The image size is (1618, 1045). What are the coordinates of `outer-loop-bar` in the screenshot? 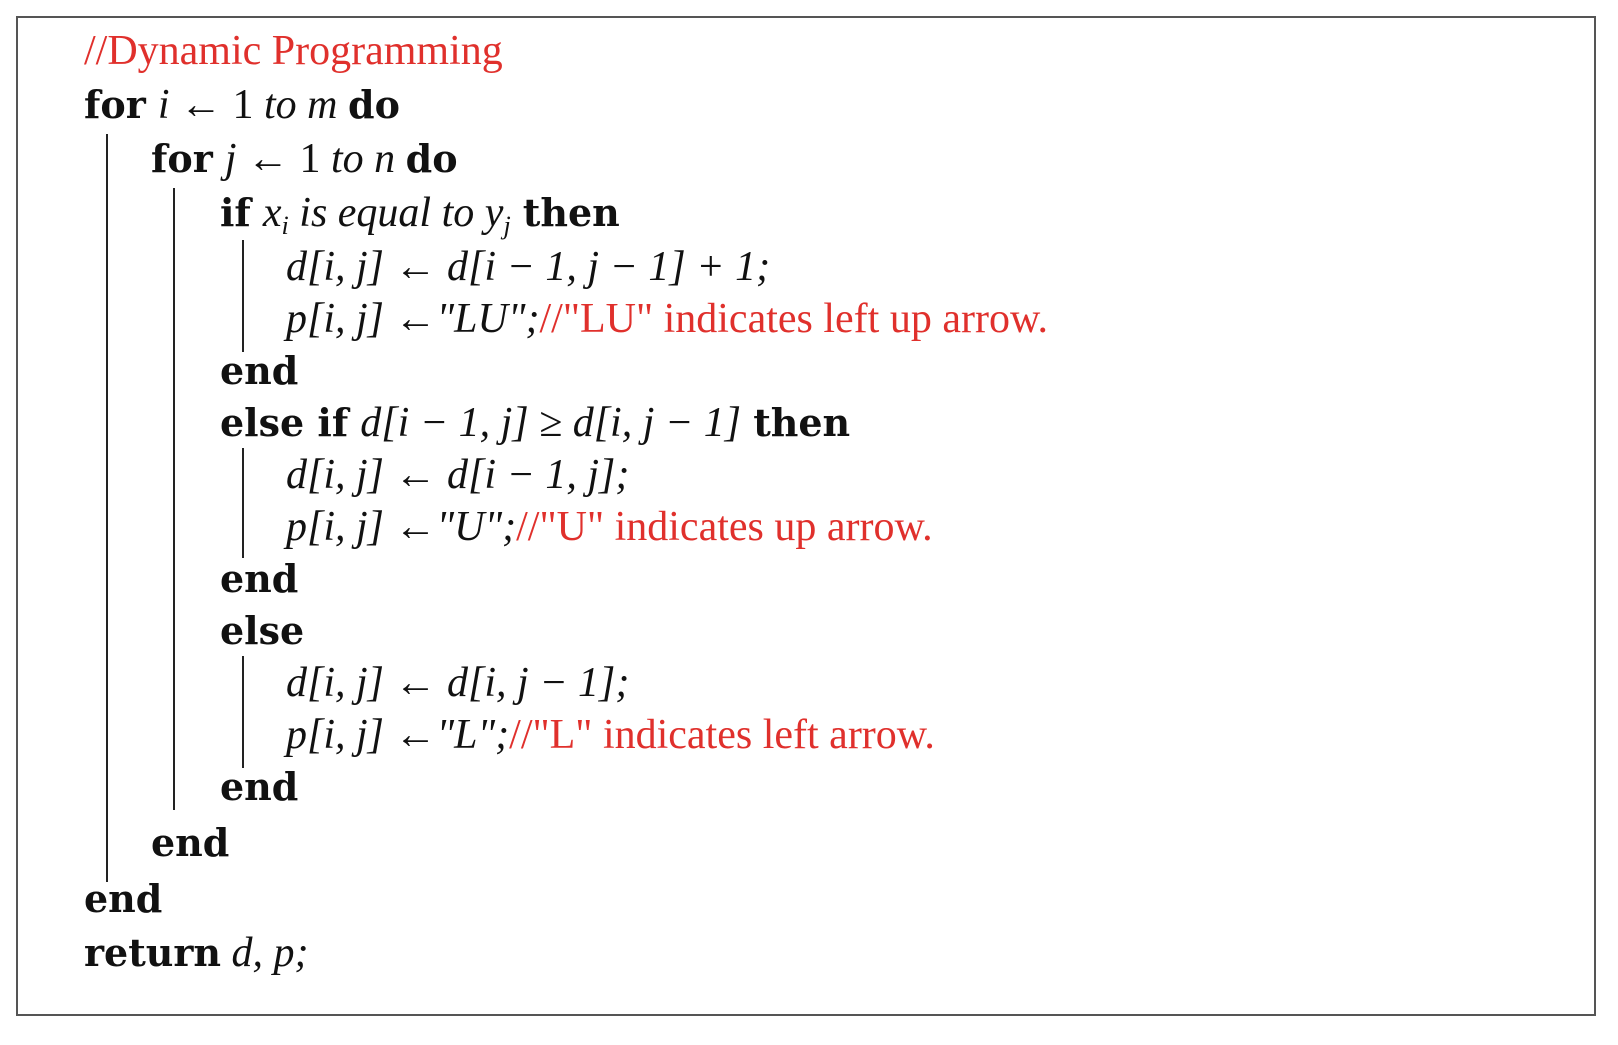 It's located at (107, 508).